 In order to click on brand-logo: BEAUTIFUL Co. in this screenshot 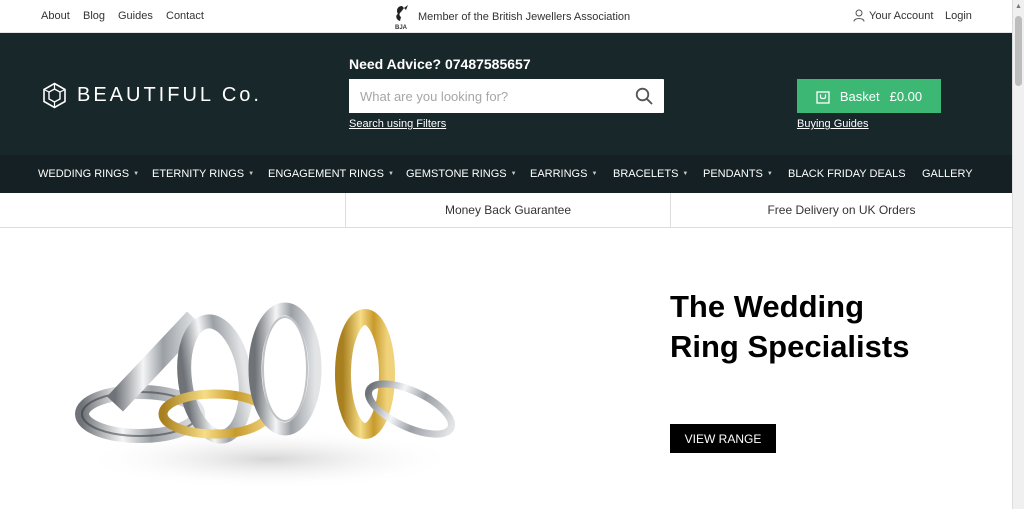, I will do `click(152, 95)`.